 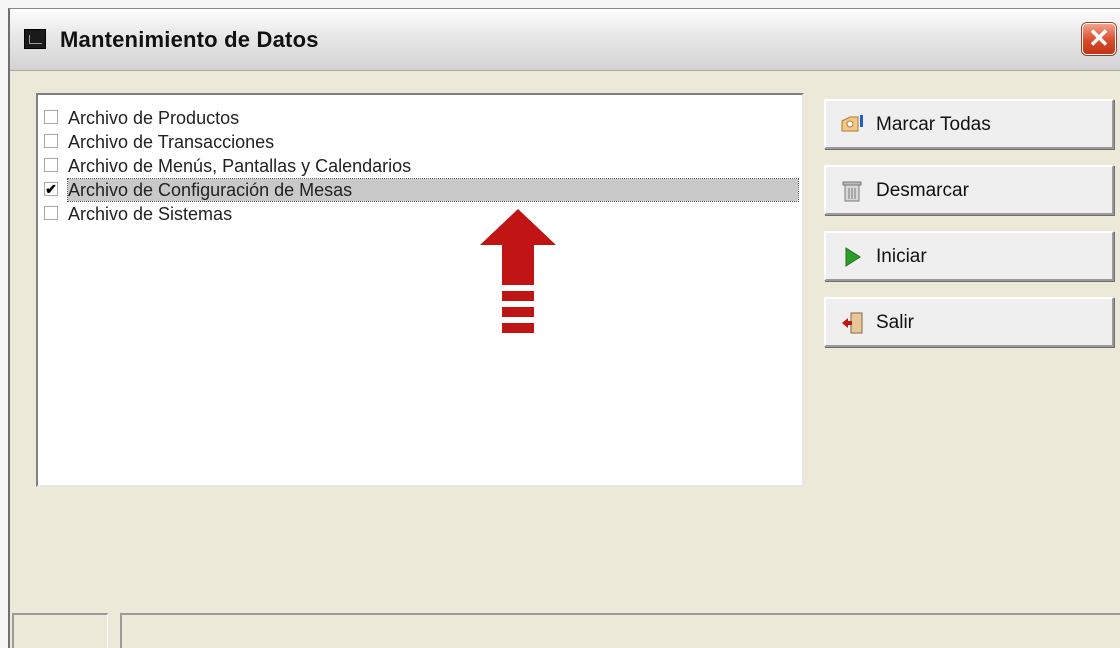 I want to click on close-button: ✕, so click(x=1099, y=39).